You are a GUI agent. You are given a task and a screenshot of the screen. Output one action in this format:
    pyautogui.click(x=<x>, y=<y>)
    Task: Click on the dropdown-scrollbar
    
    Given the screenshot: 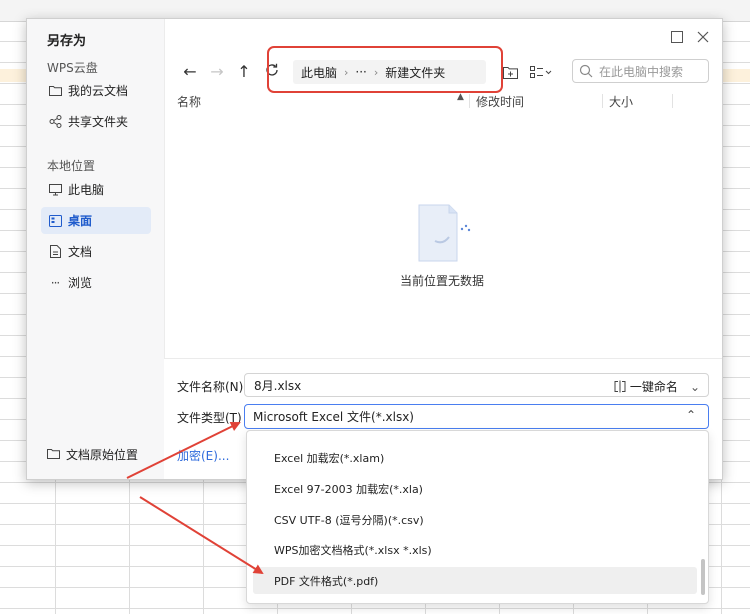 What is the action you would take?
    pyautogui.click(x=703, y=577)
    